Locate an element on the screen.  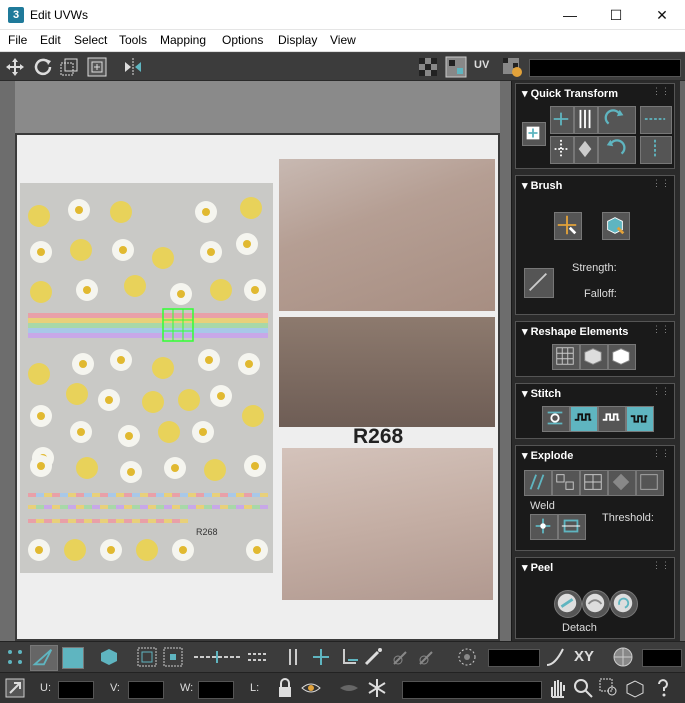
rollout-title-brush: Brush is located at coordinates (542, 185).